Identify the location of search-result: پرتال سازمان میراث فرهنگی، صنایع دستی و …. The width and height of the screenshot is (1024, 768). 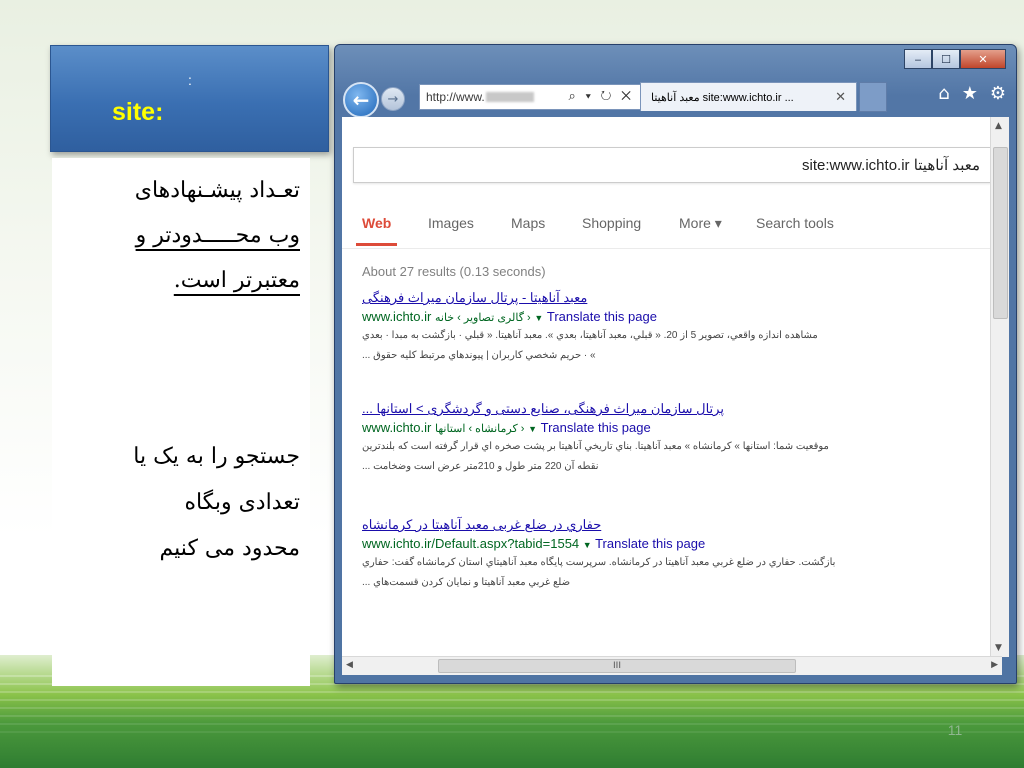
(647, 438).